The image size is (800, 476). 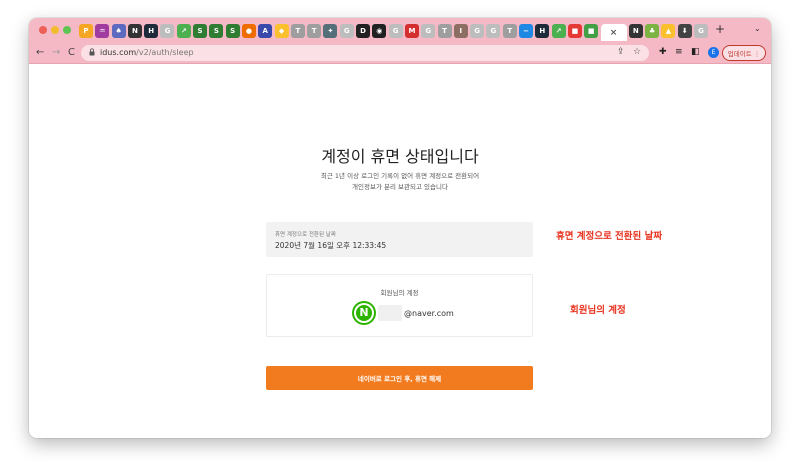 What do you see at coordinates (720, 29) in the screenshot?
I see `new-tab-button: +` at bounding box center [720, 29].